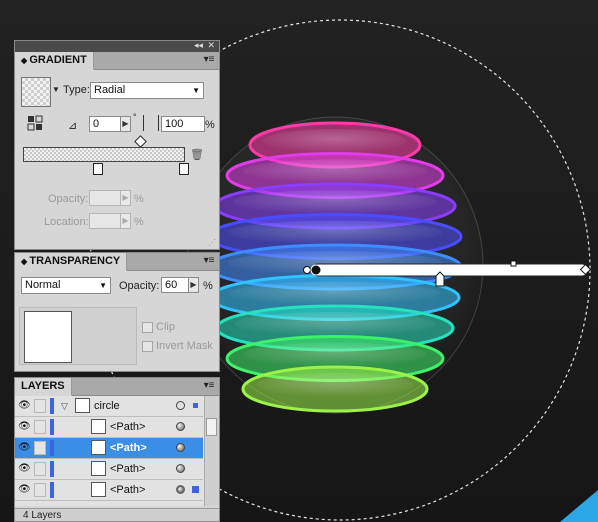 The image size is (598, 522). What do you see at coordinates (140, 141) in the screenshot?
I see `midpoint-diamond` at bounding box center [140, 141].